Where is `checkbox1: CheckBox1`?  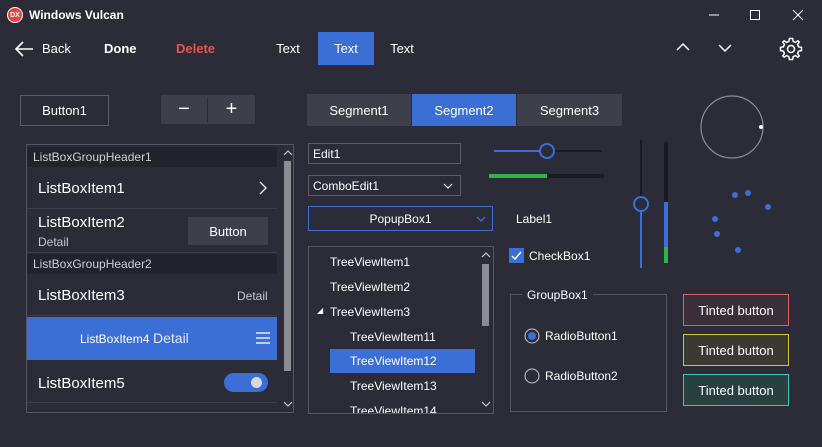 checkbox1: CheckBox1 is located at coordinates (554, 256).